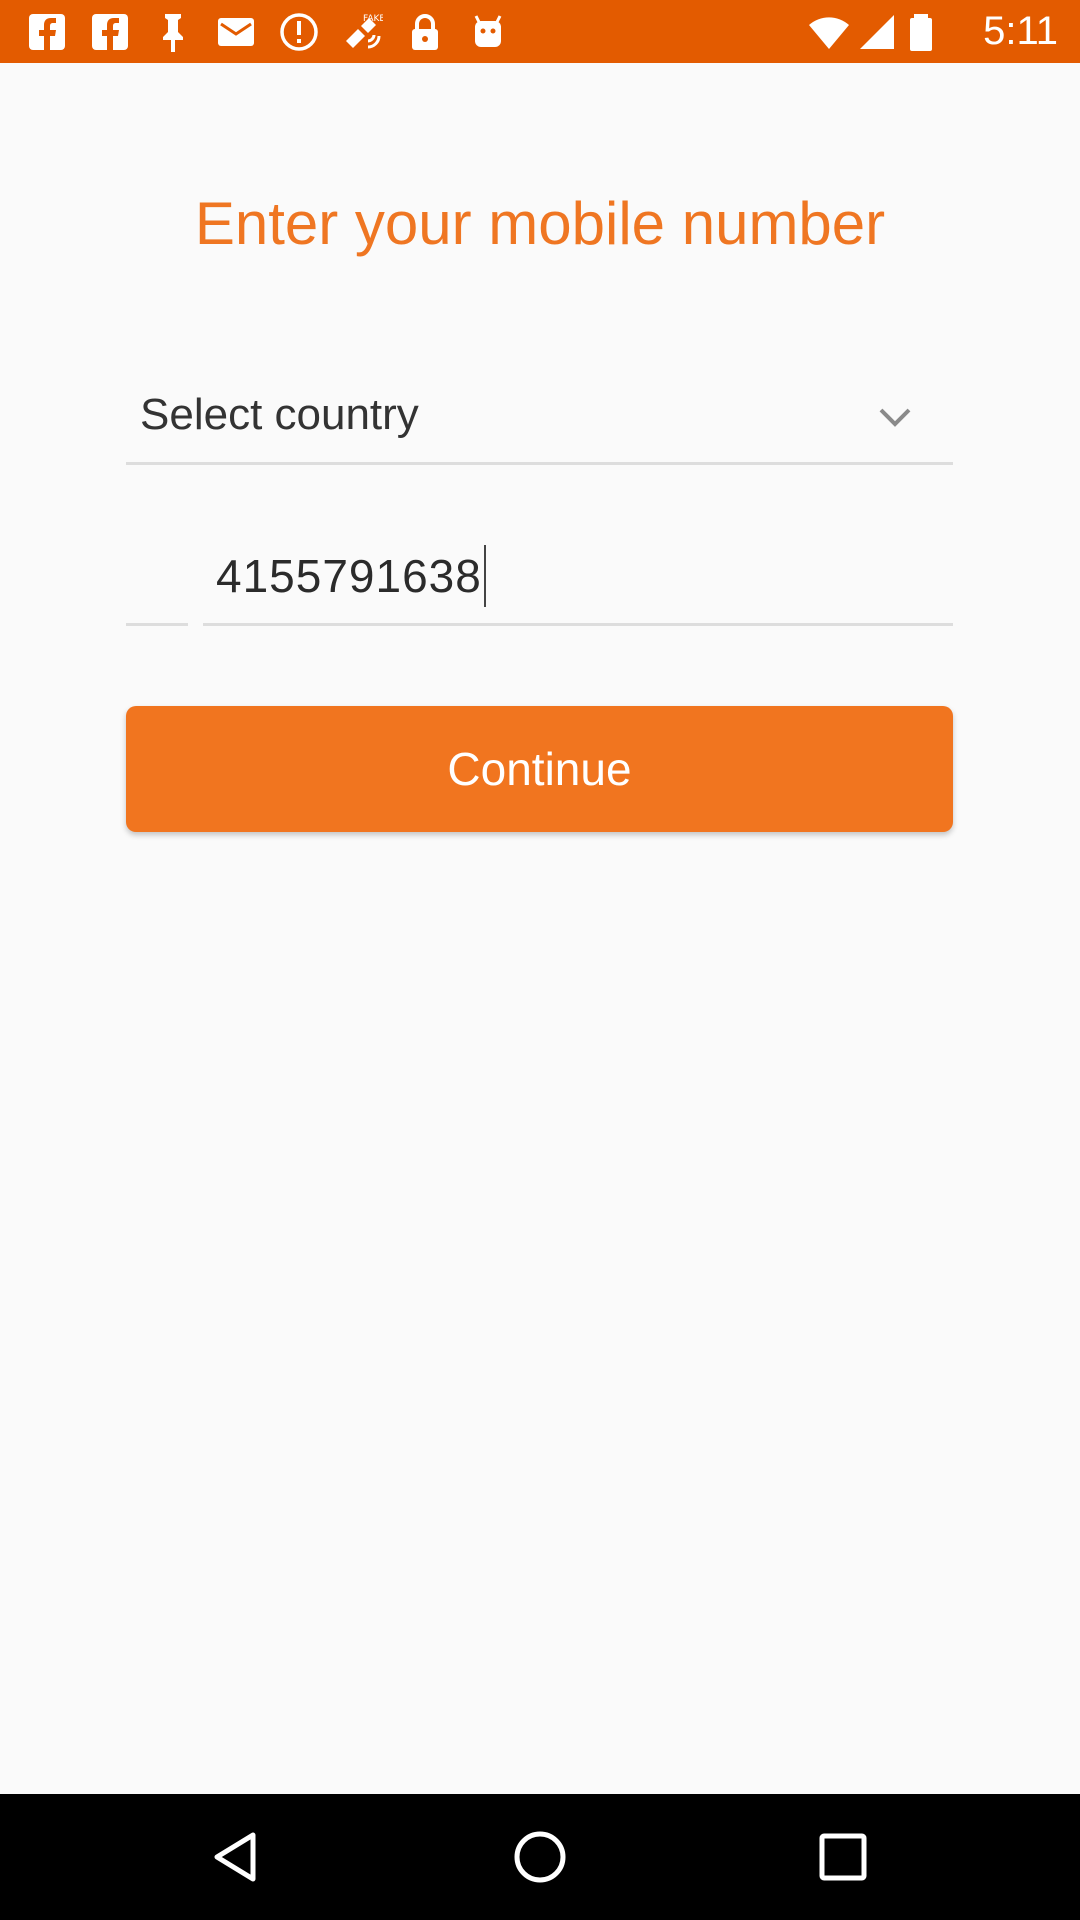 The image size is (1080, 1920). Describe the element at coordinates (1020, 31) in the screenshot. I see `status-time: 5:11` at that location.